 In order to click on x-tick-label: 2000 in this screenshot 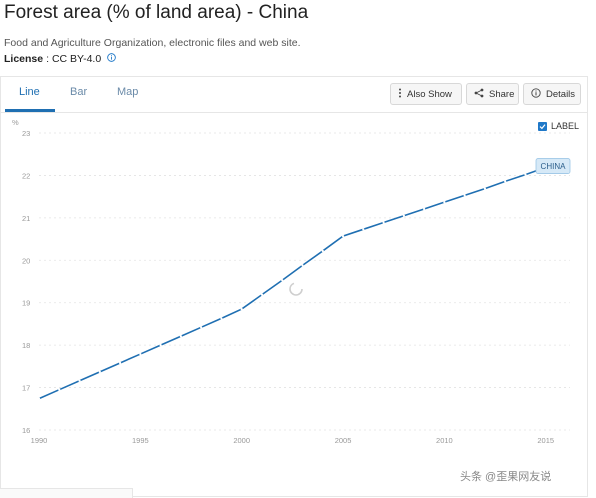, I will do `click(241, 440)`.